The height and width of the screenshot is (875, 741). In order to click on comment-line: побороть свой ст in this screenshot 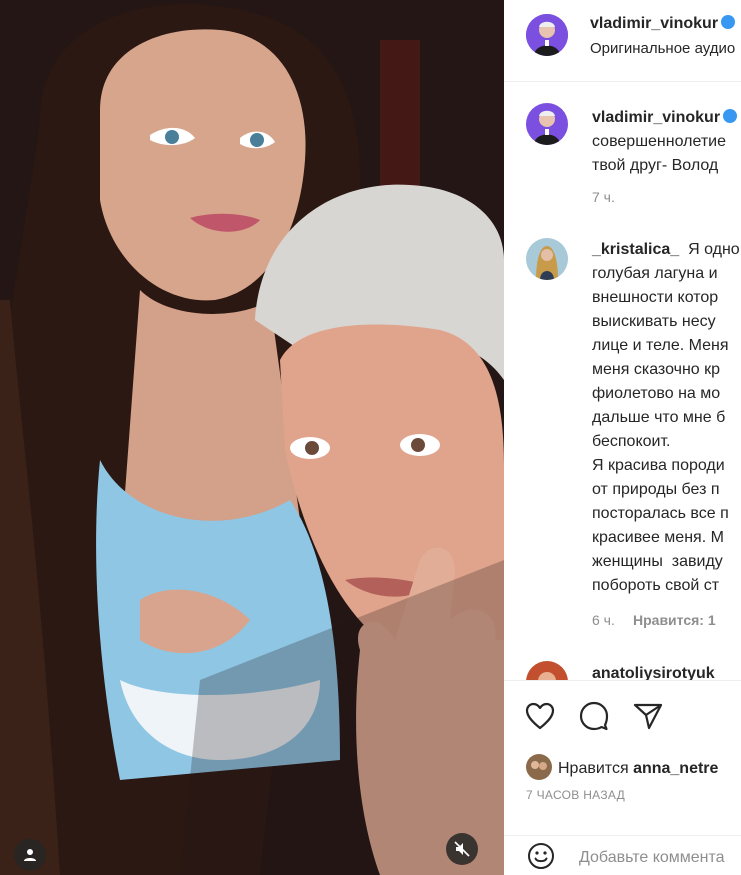, I will do `click(656, 585)`.